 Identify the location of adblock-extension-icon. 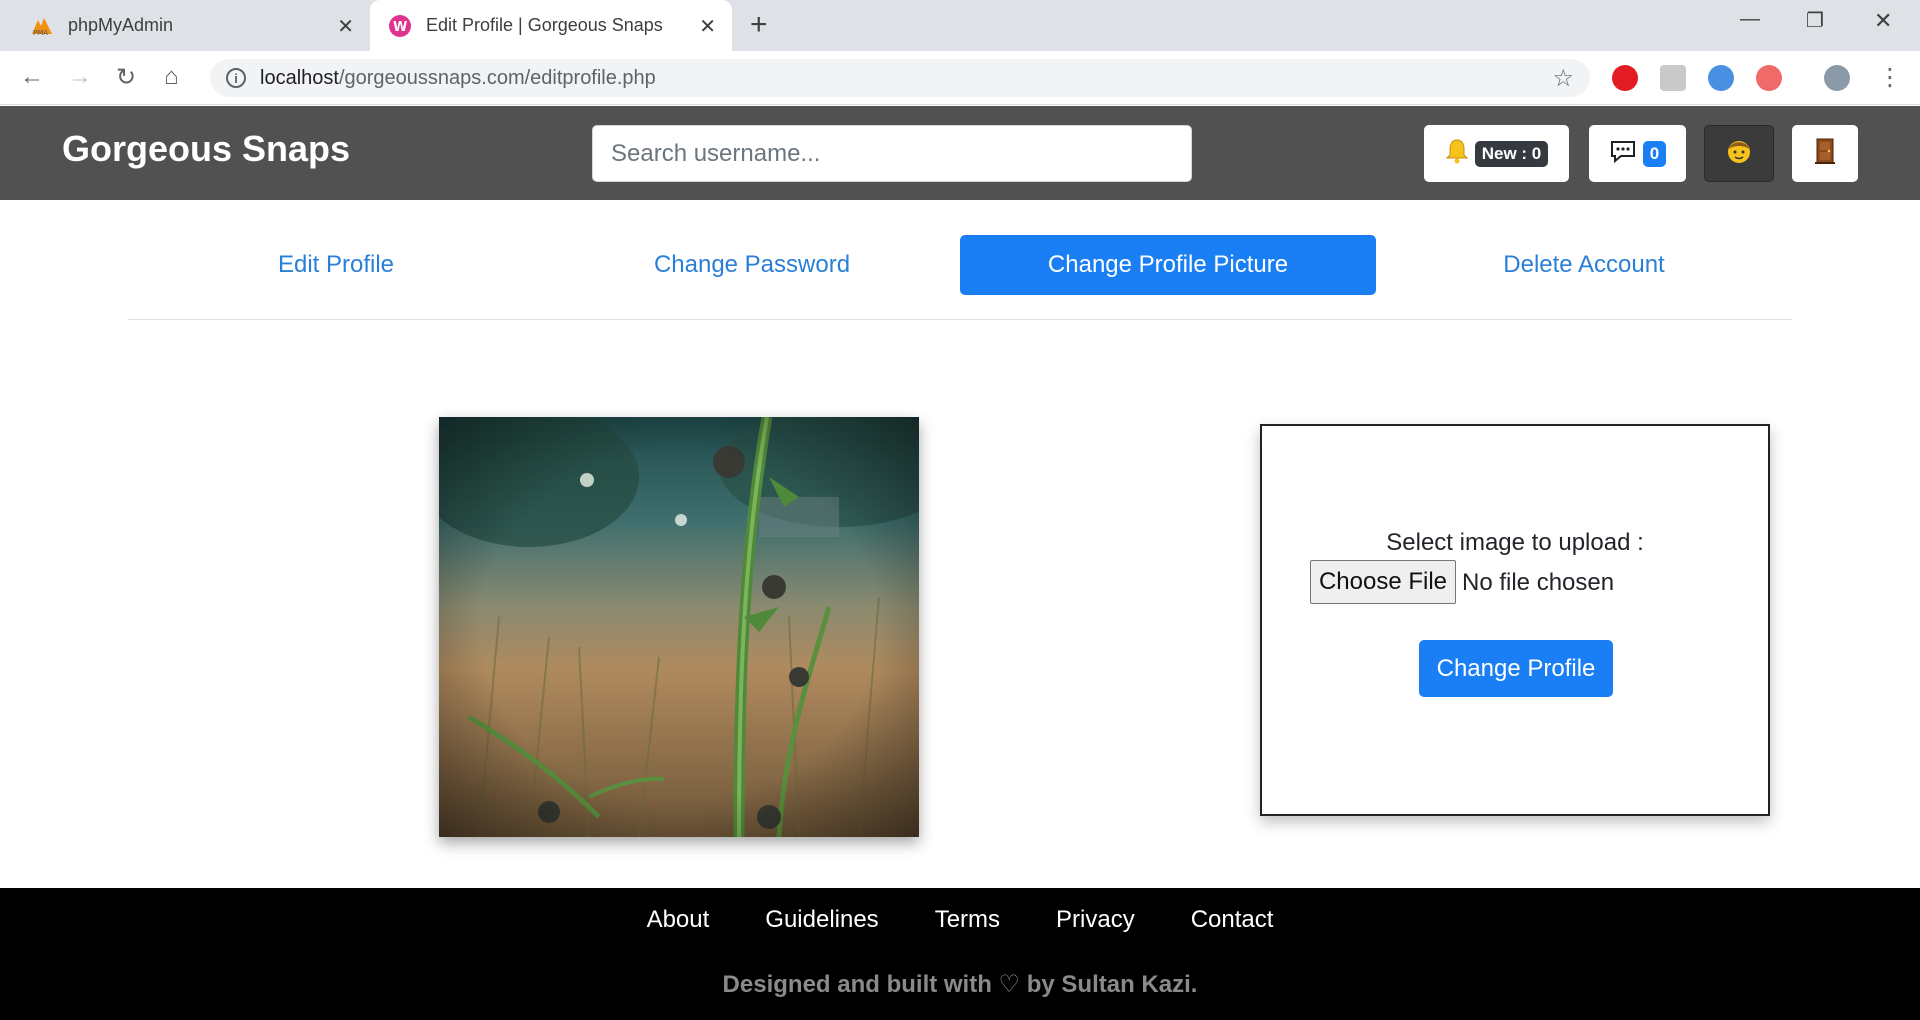
(1625, 78).